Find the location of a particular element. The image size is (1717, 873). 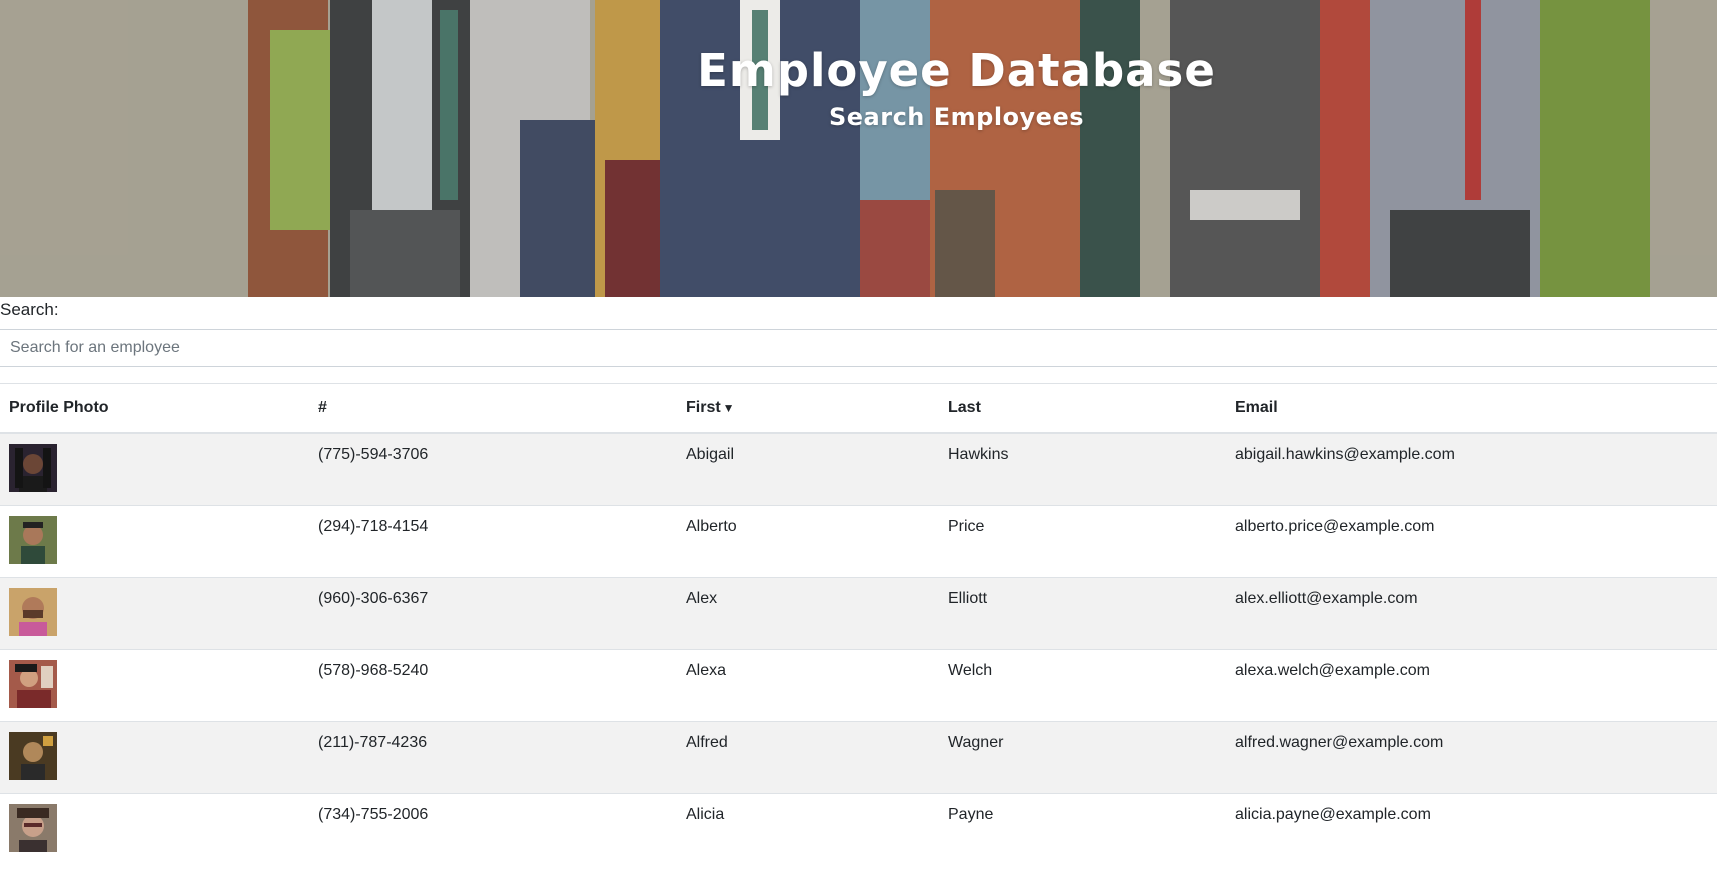

last-name-cell: Welch is located at coordinates (1082, 684).